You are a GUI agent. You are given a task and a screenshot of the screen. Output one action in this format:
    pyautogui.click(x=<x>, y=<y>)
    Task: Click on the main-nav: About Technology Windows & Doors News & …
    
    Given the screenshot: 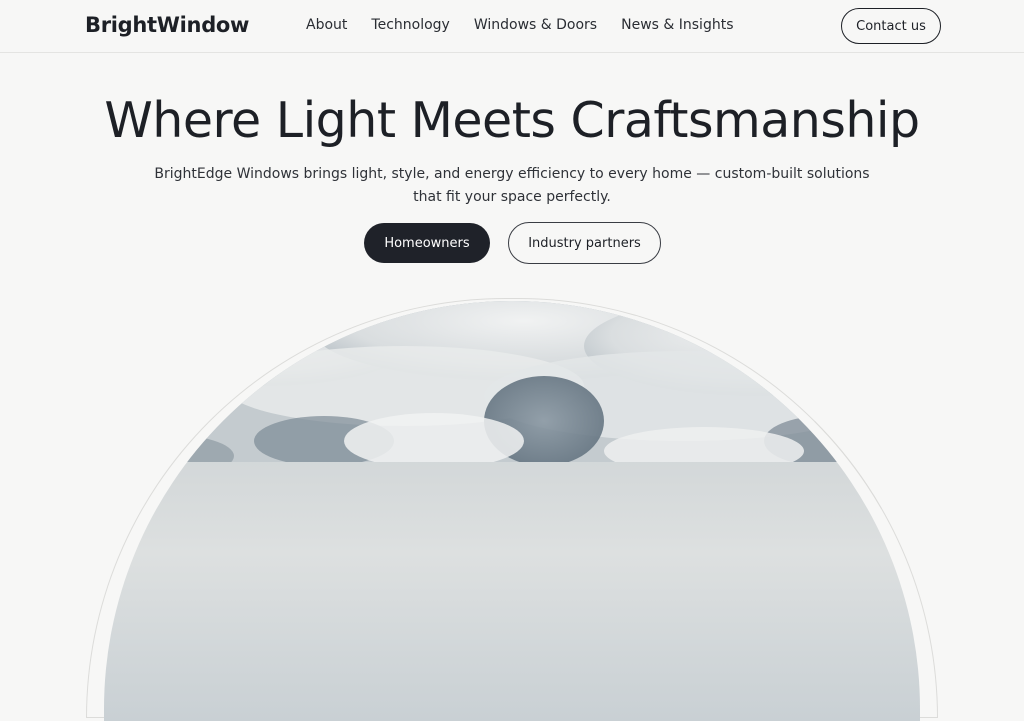 What is the action you would take?
    pyautogui.click(x=532, y=25)
    